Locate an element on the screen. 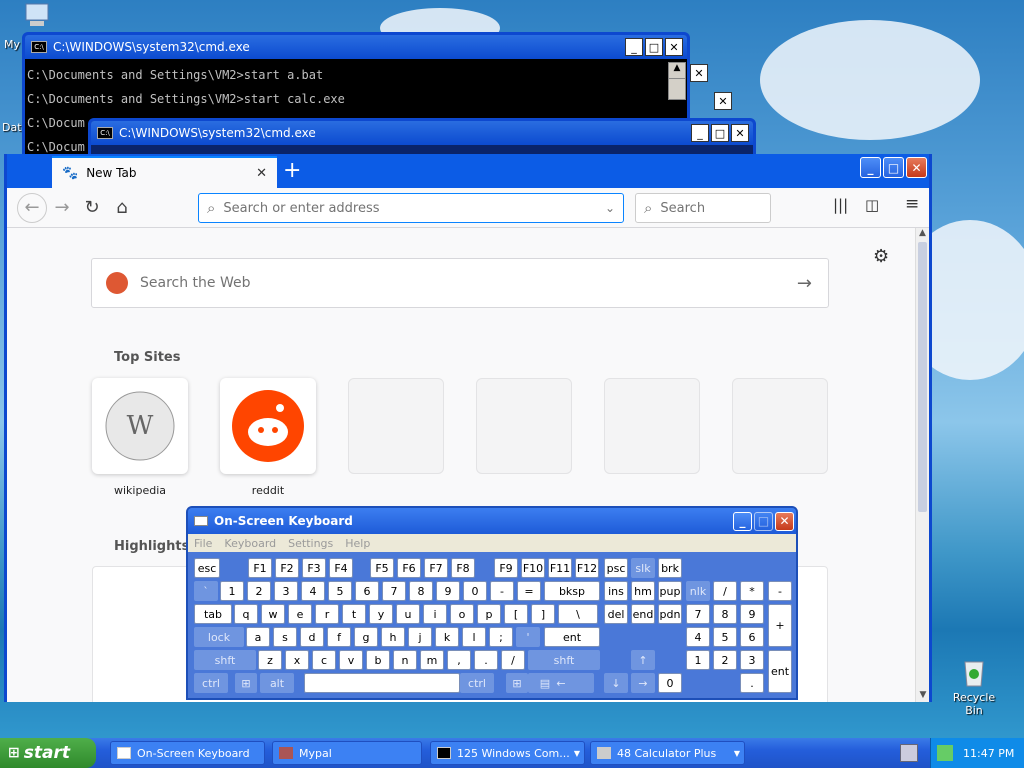 This screenshot has height=768, width=1024. osk-key: F3 is located at coordinates (314, 568).